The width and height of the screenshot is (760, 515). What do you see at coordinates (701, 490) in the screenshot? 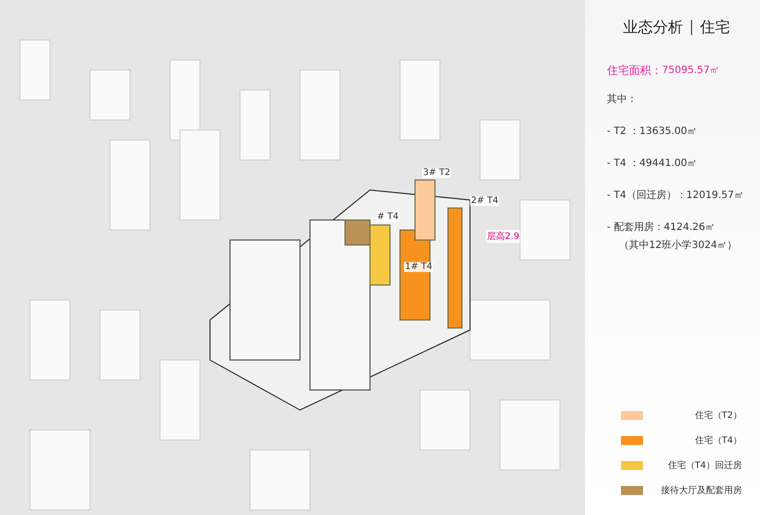
I see `legend-label: 接待大厅及配套用房` at bounding box center [701, 490].